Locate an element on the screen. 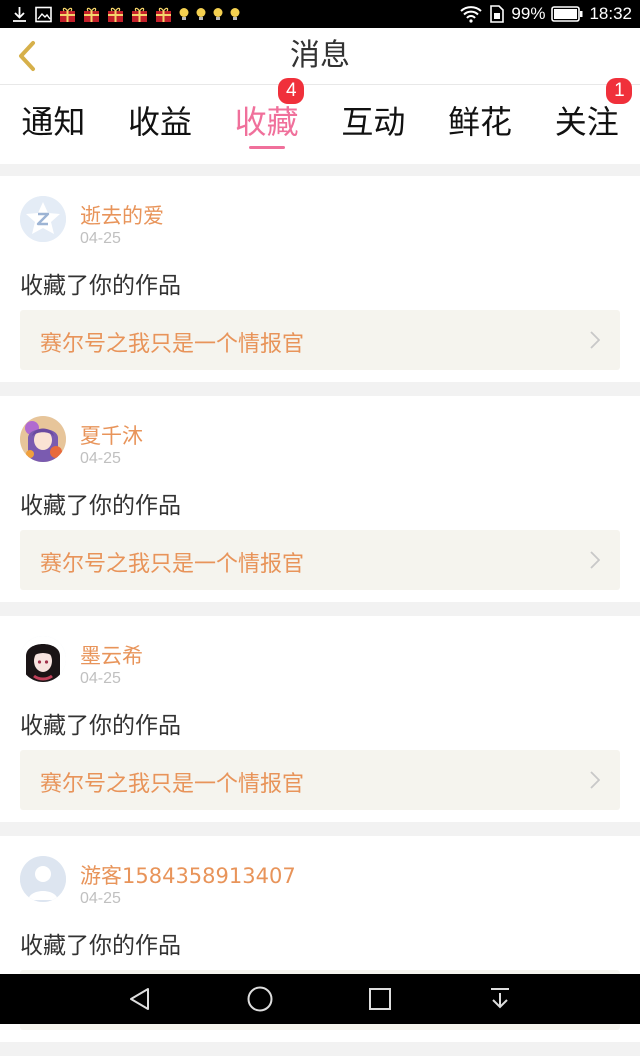 The width and height of the screenshot is (640, 1056). tab-label: 收益 is located at coordinates (160, 122).